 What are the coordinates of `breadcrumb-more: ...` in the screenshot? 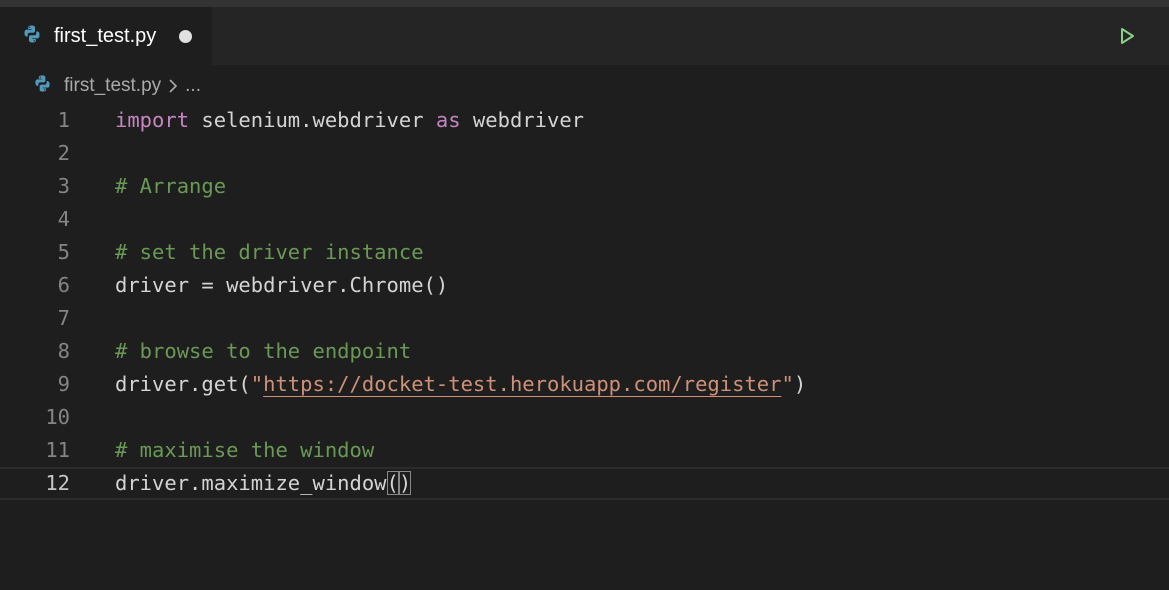 It's located at (193, 86).